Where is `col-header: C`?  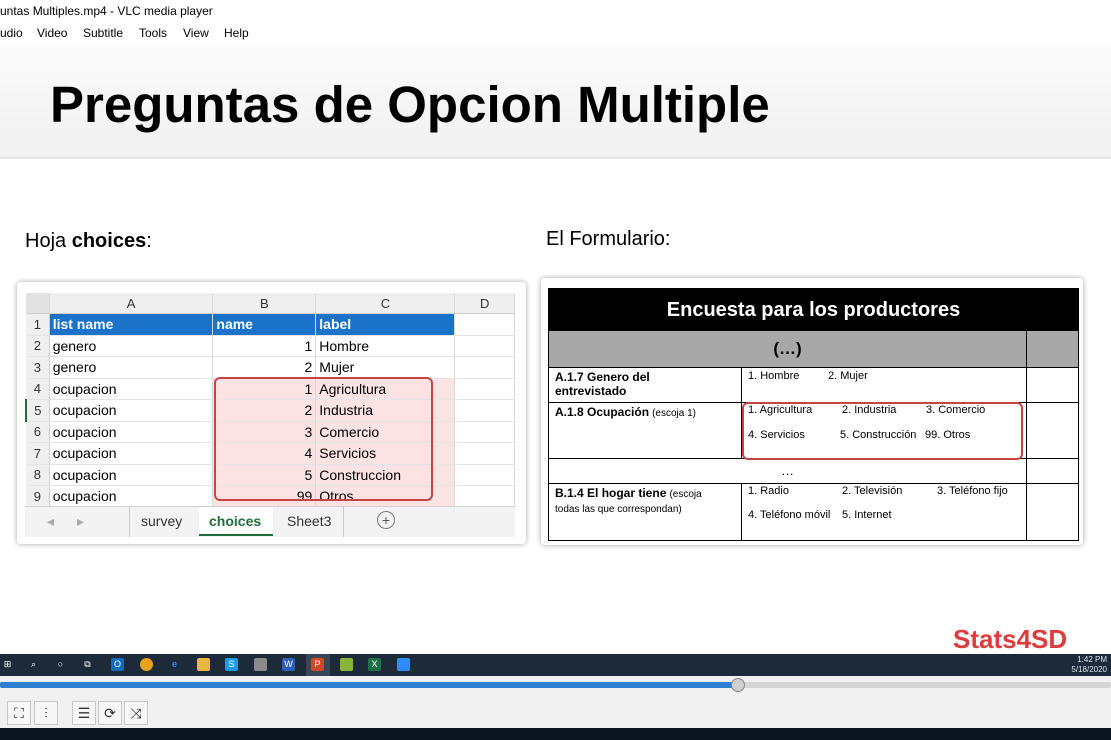 col-header: C is located at coordinates (385, 303).